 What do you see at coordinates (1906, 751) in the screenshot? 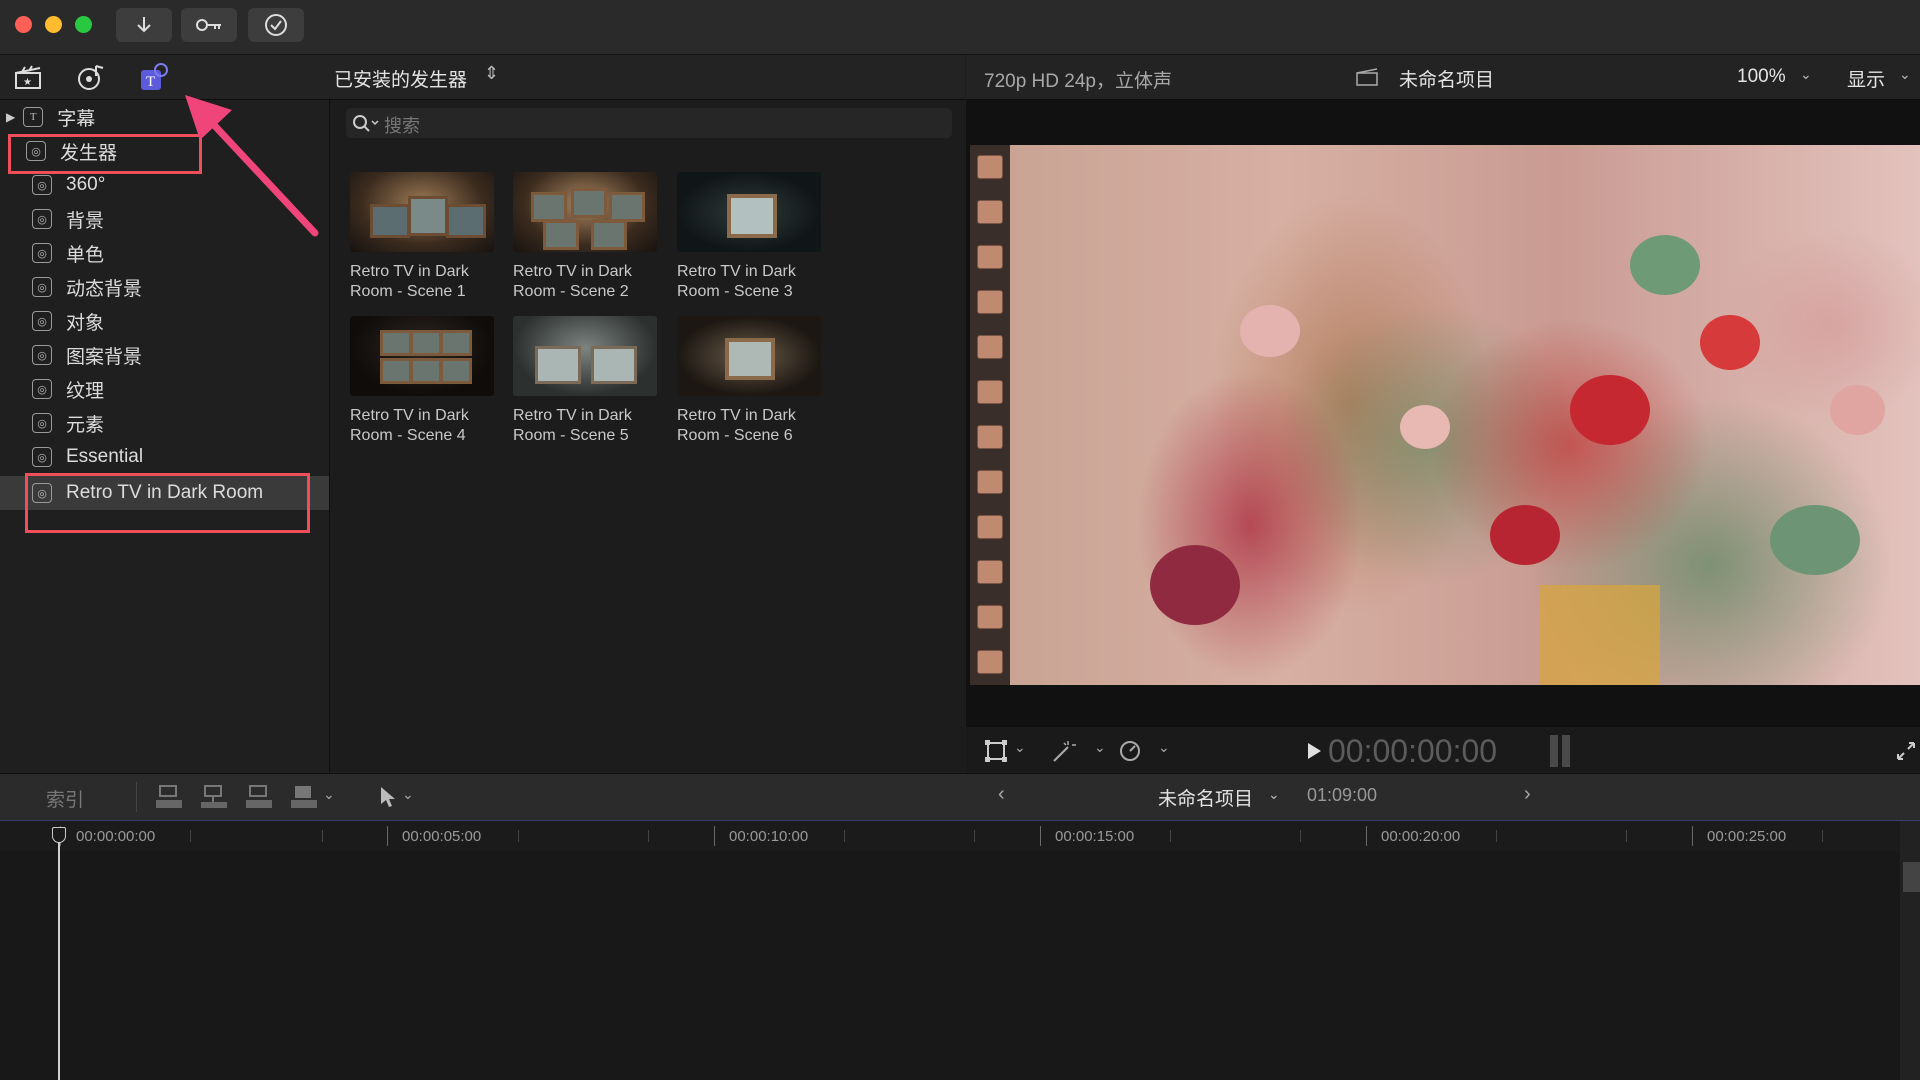
I see `fullscreen-icon` at bounding box center [1906, 751].